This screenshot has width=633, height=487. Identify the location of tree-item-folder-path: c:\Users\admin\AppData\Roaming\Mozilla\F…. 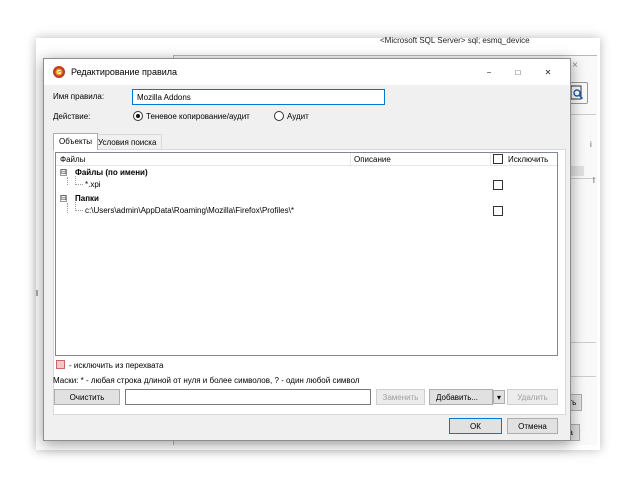
(189, 210).